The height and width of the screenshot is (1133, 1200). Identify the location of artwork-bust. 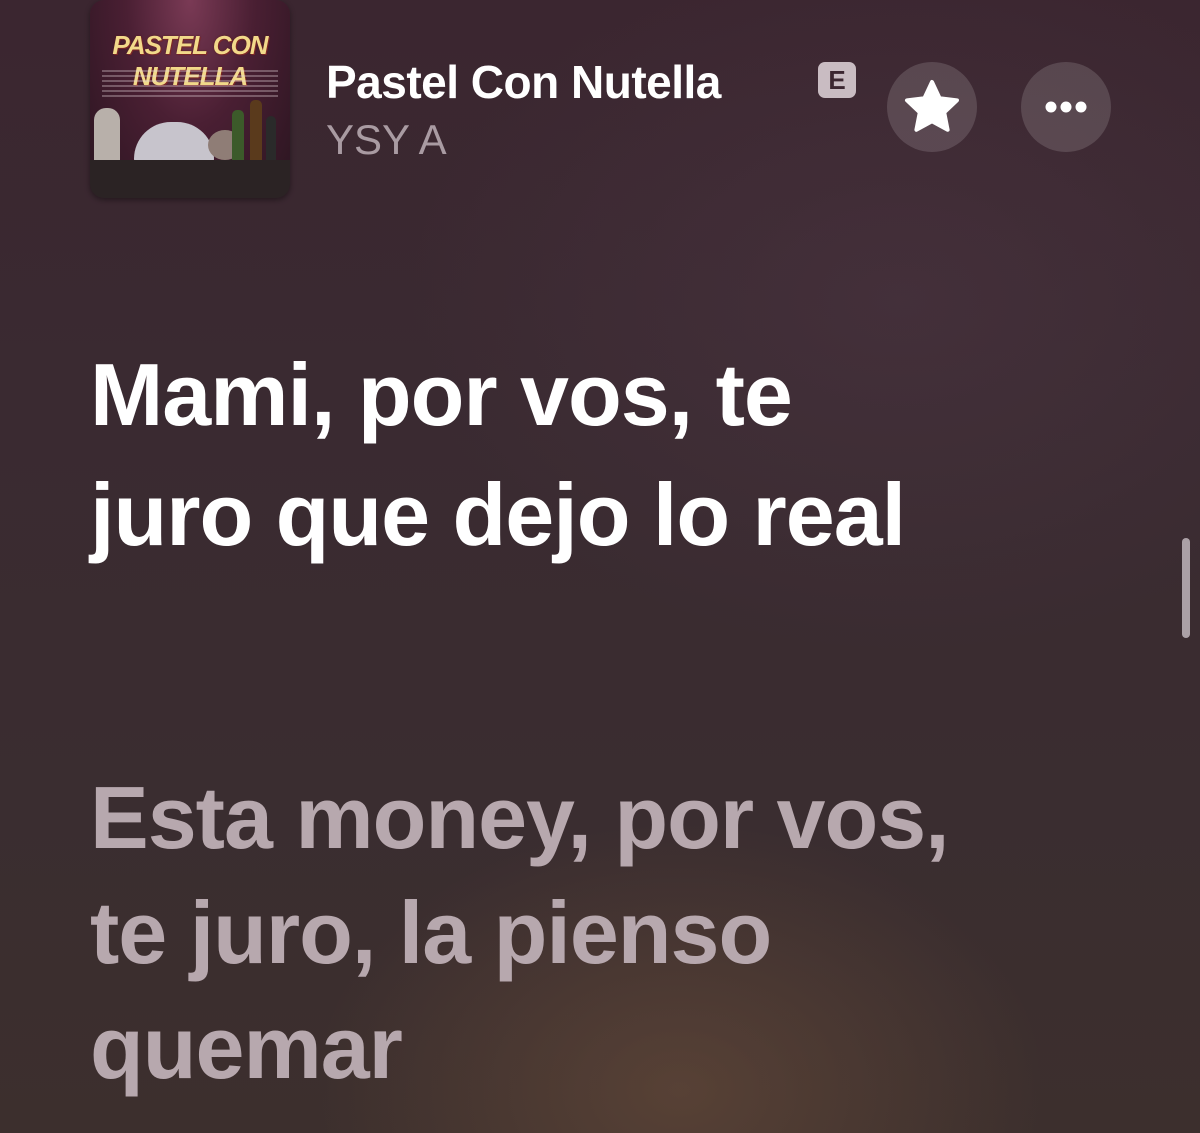
(107, 138).